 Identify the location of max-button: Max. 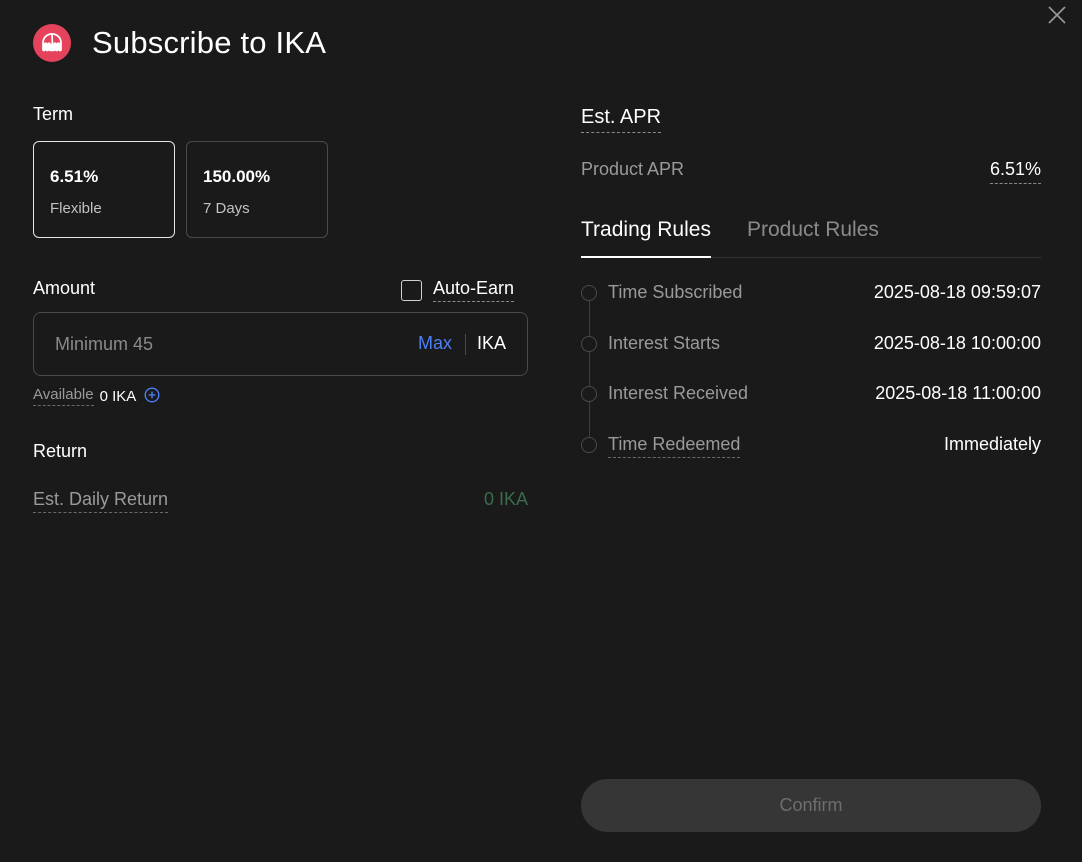
(435, 343).